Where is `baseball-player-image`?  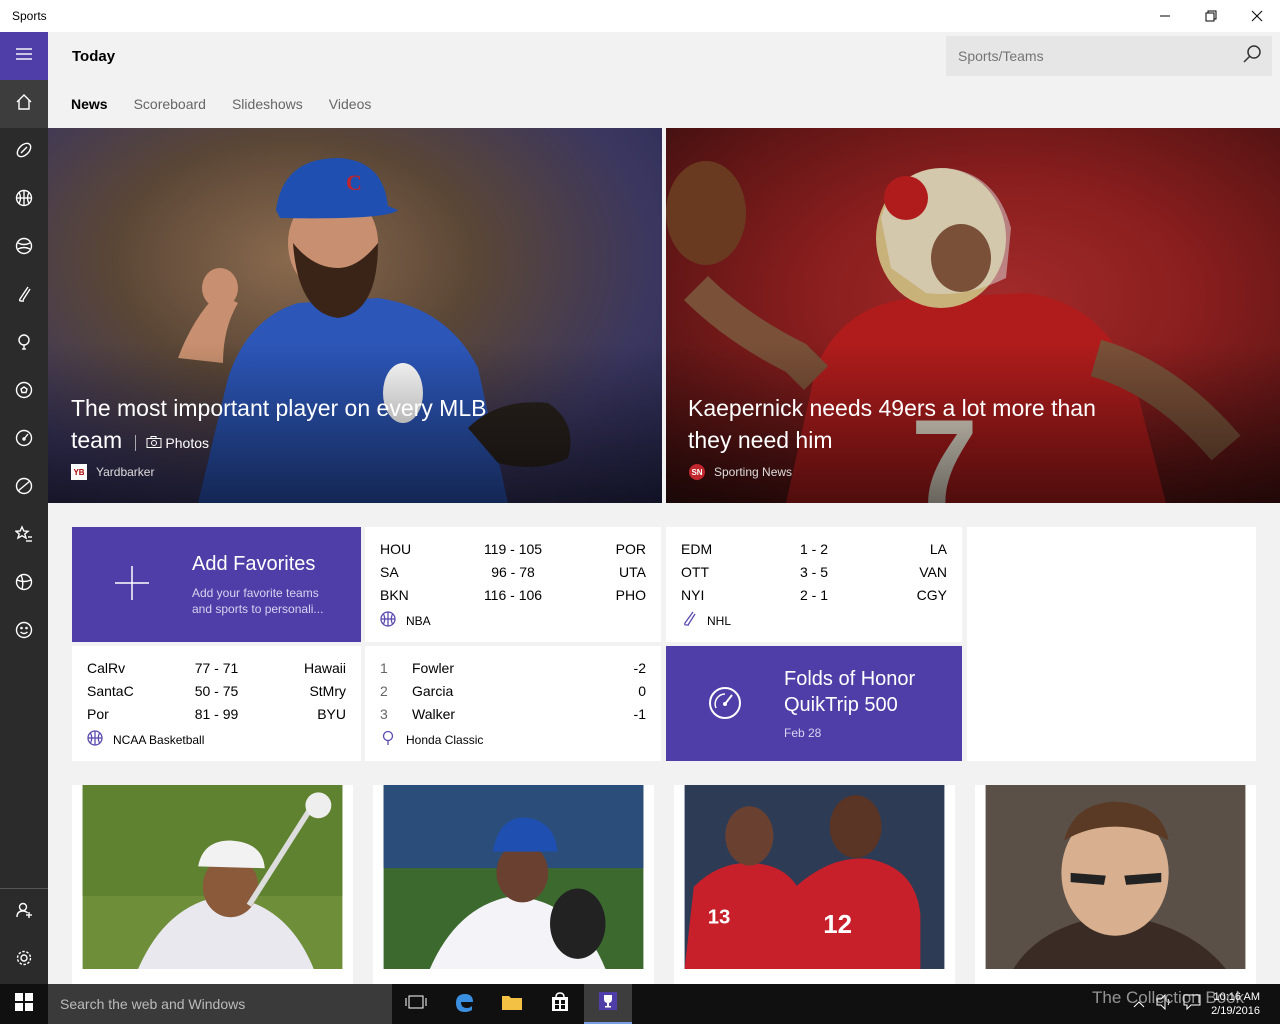
baseball-player-image is located at coordinates (513, 877).